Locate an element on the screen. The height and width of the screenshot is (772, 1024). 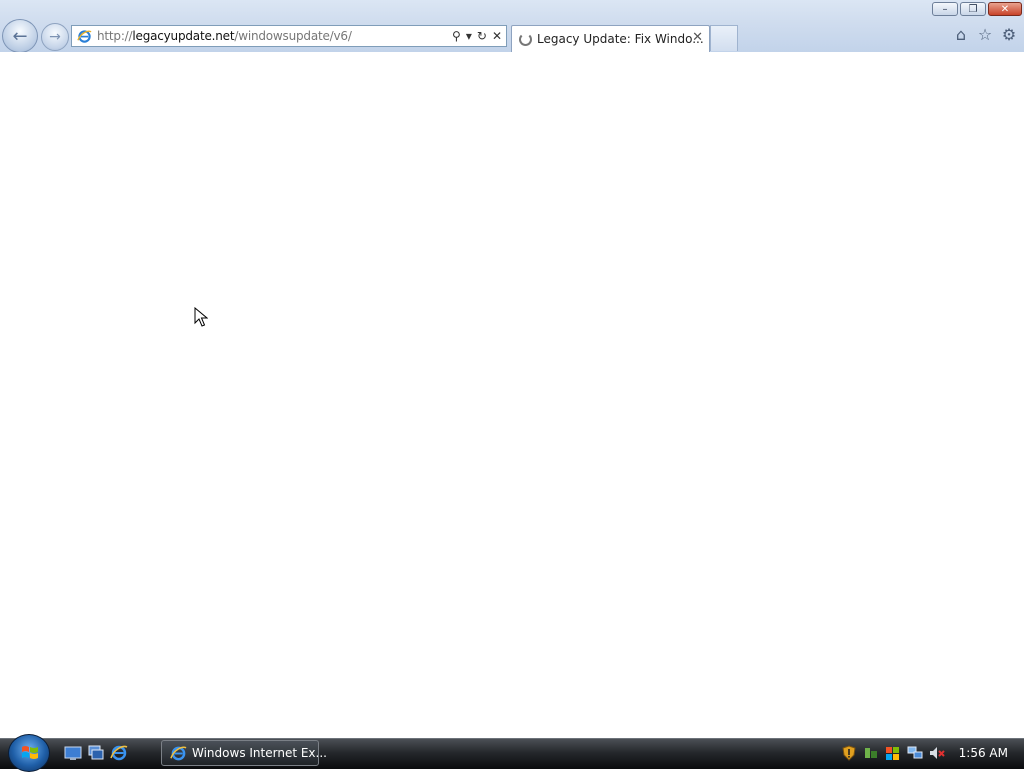
close-button: ✕ is located at coordinates (1005, 9).